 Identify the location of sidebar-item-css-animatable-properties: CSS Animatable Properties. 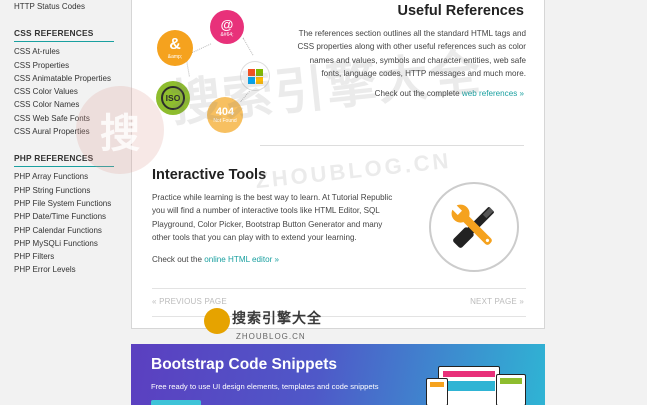
(72, 78).